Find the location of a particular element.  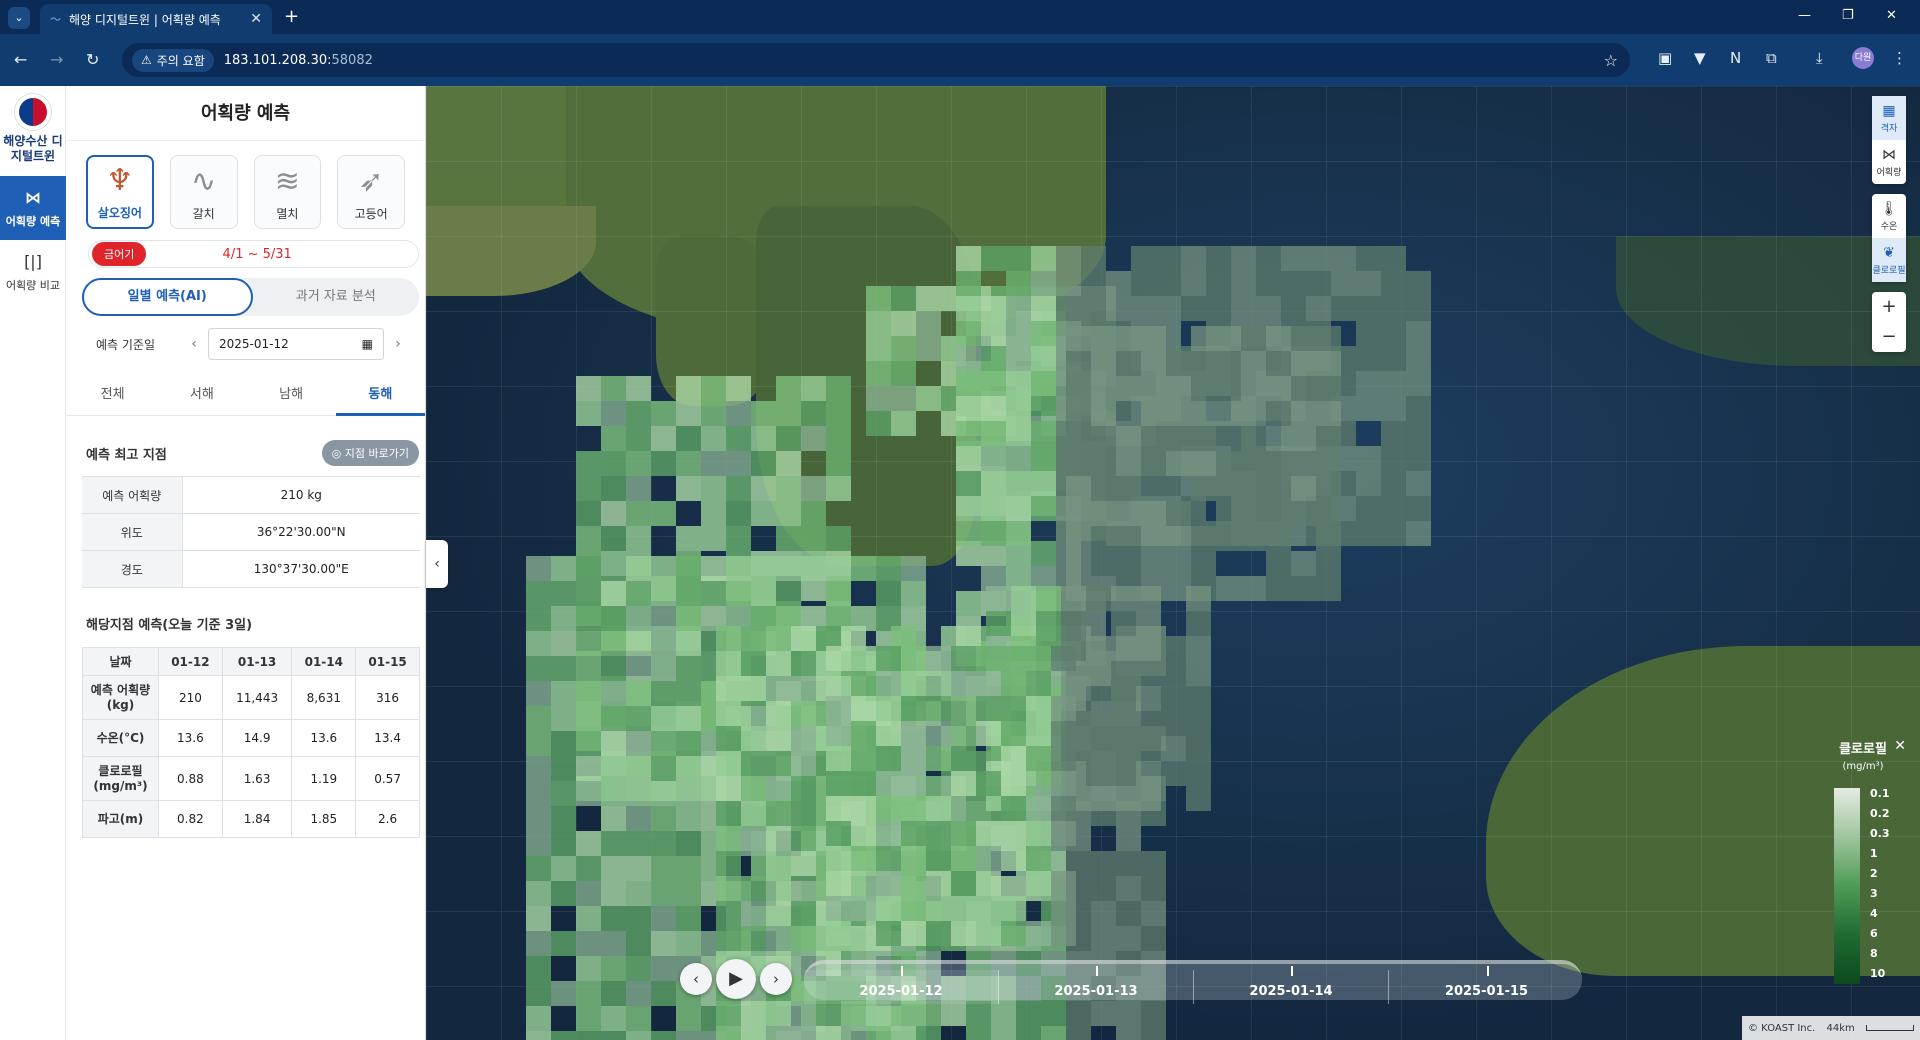

date-input: 2025-01-12 ▦ is located at coordinates (296, 344).